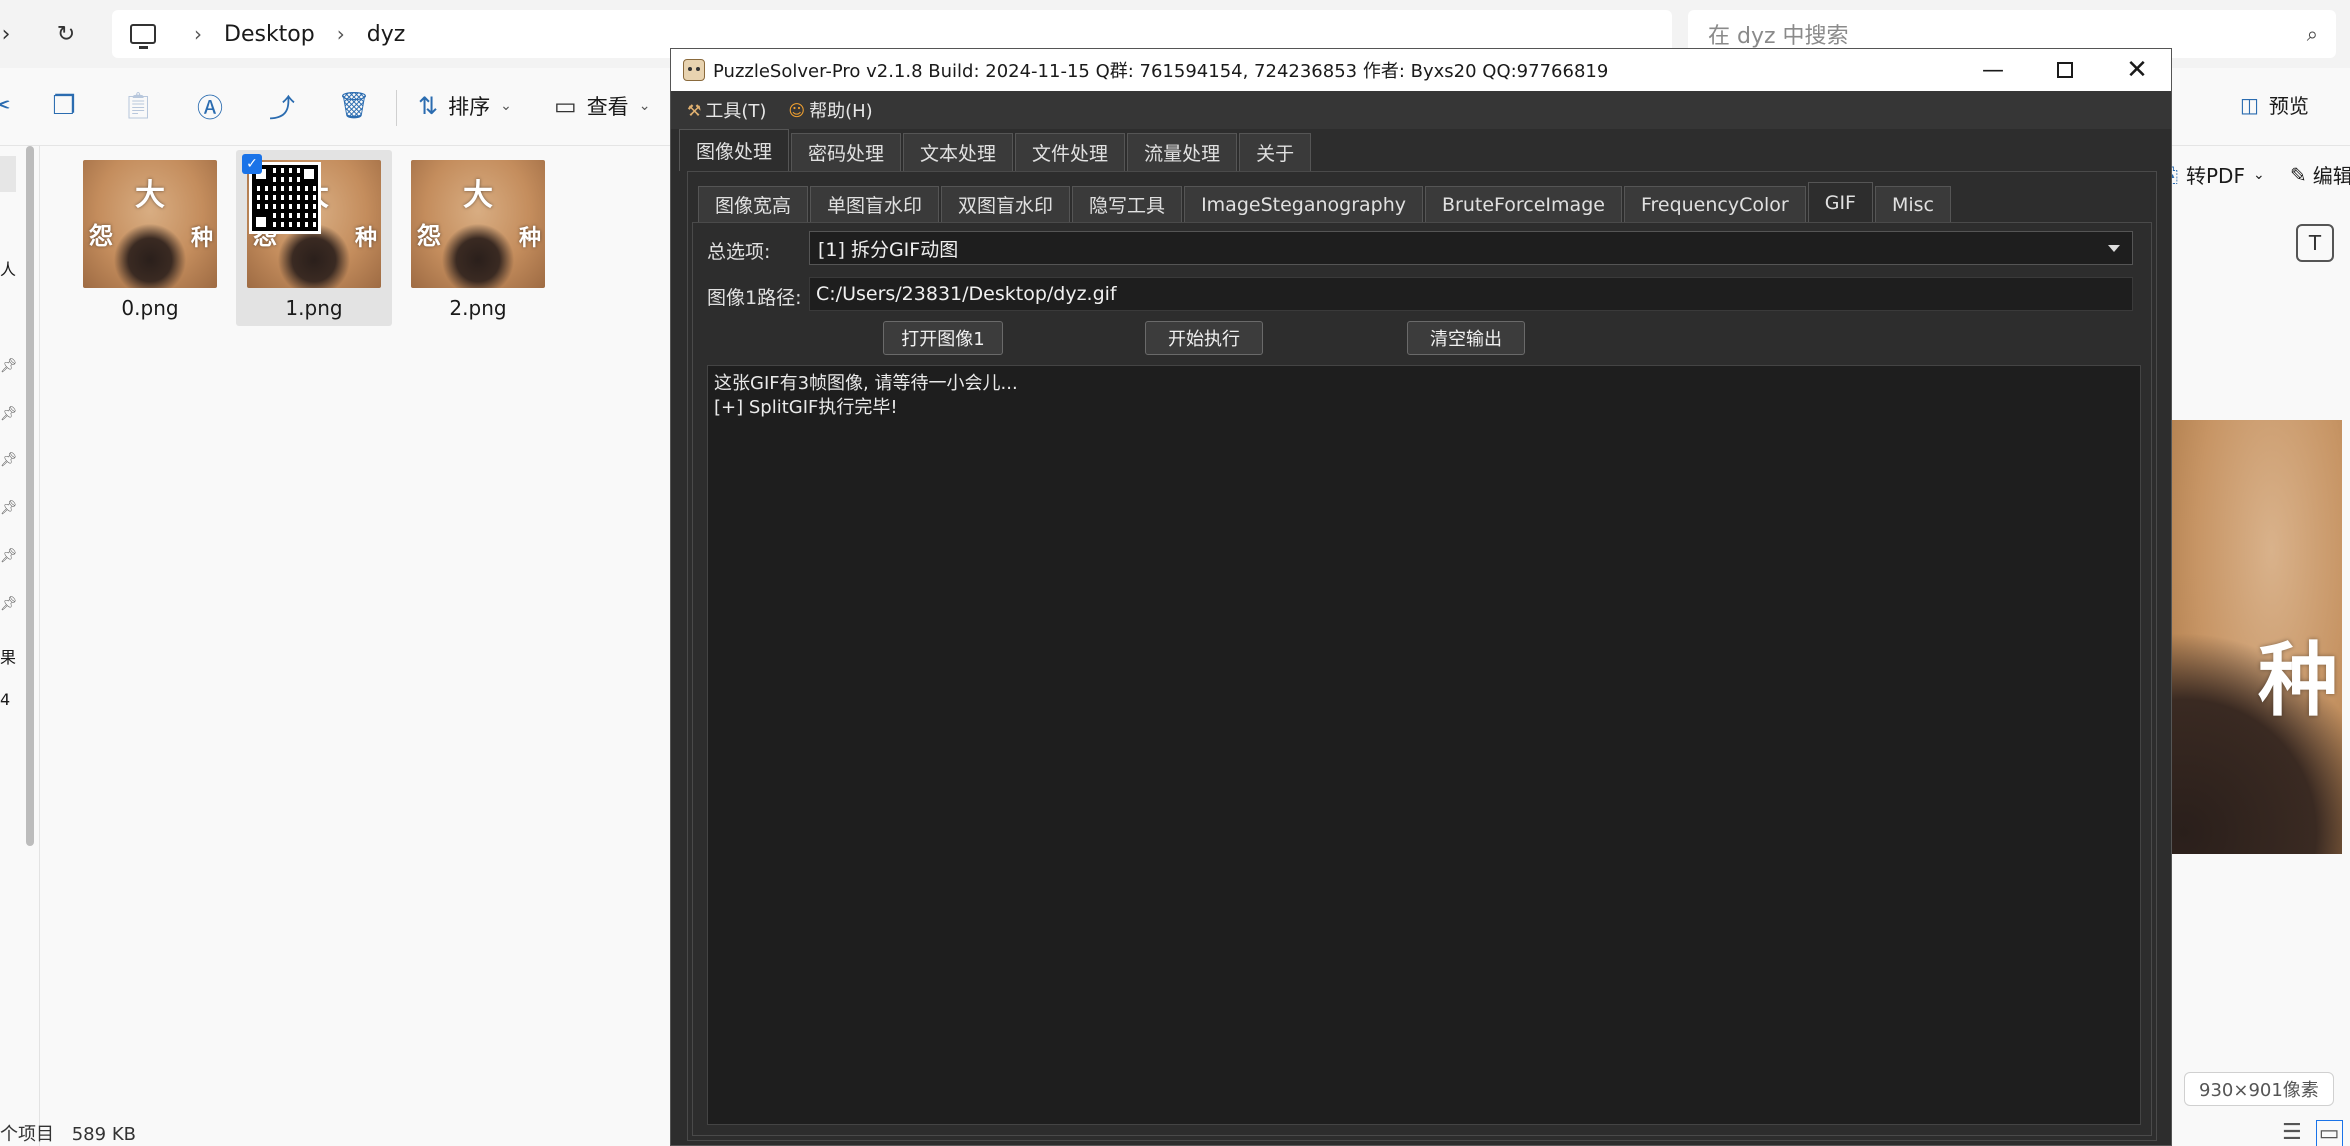 This screenshot has width=2350, height=1146. I want to click on nav-item-fragment: 人, so click(8, 268).